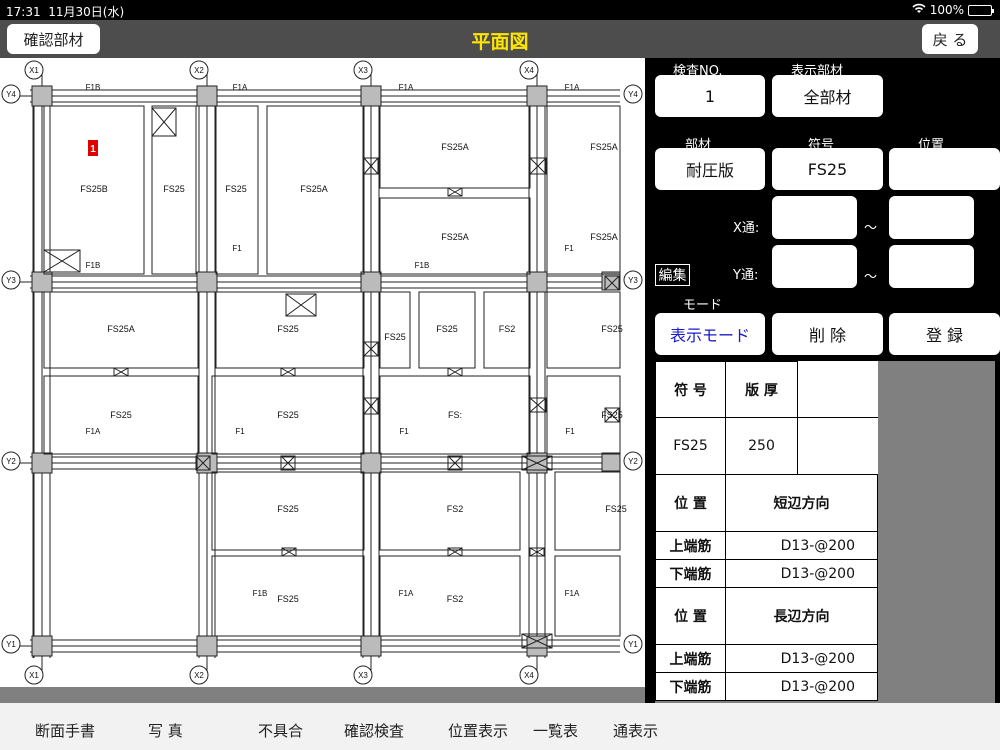  Describe the element at coordinates (34, 70) in the screenshot. I see `axis-label-top: X1` at that location.